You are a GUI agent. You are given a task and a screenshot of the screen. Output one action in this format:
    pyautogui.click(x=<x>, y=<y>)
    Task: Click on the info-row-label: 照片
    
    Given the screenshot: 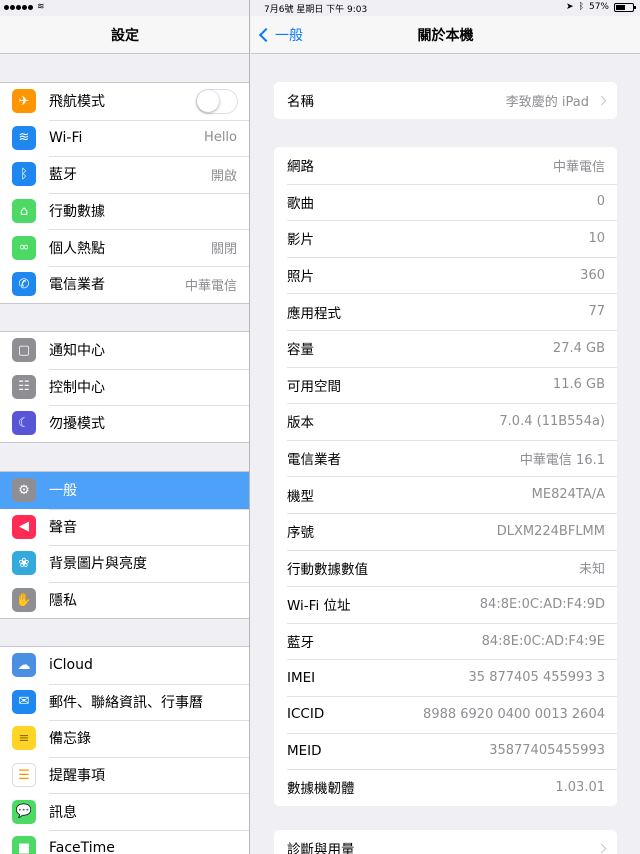 What is the action you would take?
    pyautogui.click(x=300, y=277)
    